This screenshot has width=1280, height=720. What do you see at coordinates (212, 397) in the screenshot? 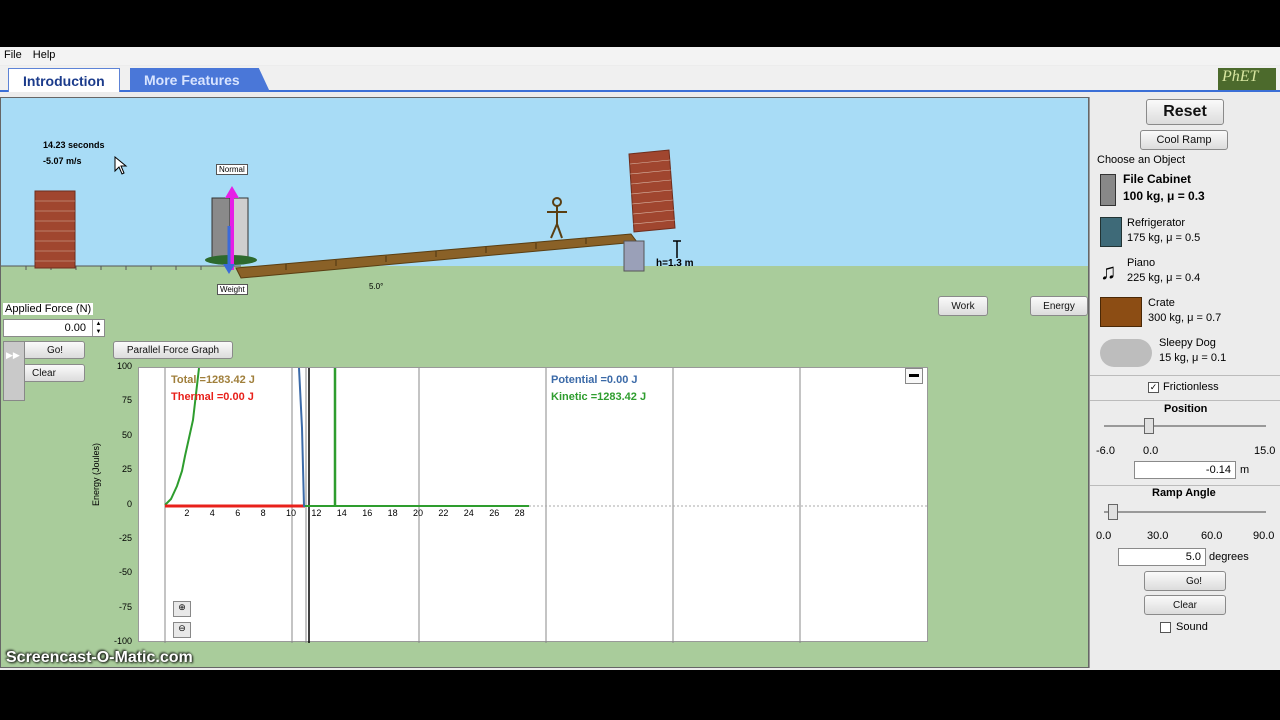
I see `legend-thermal: Thermal =0.00 J` at bounding box center [212, 397].